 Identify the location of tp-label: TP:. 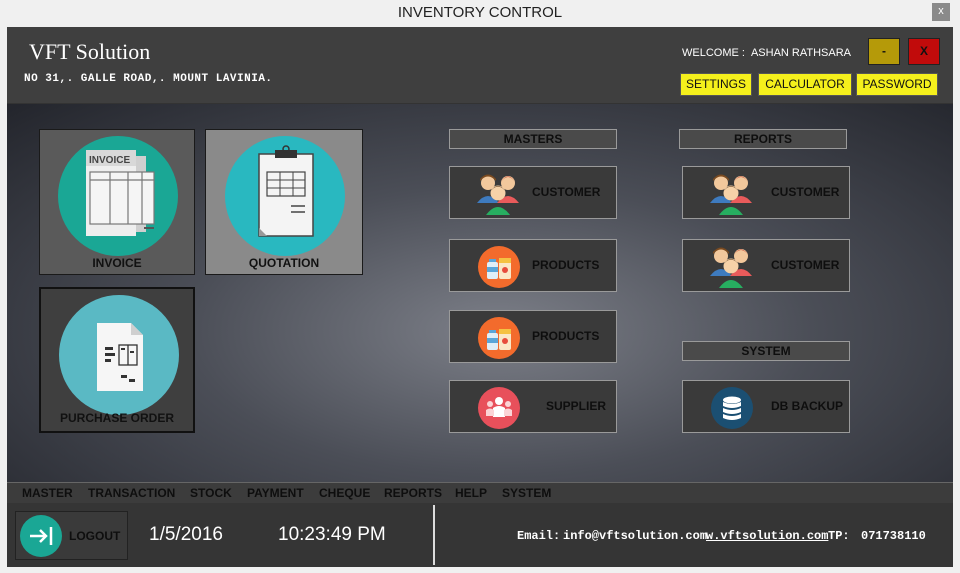
(839, 536).